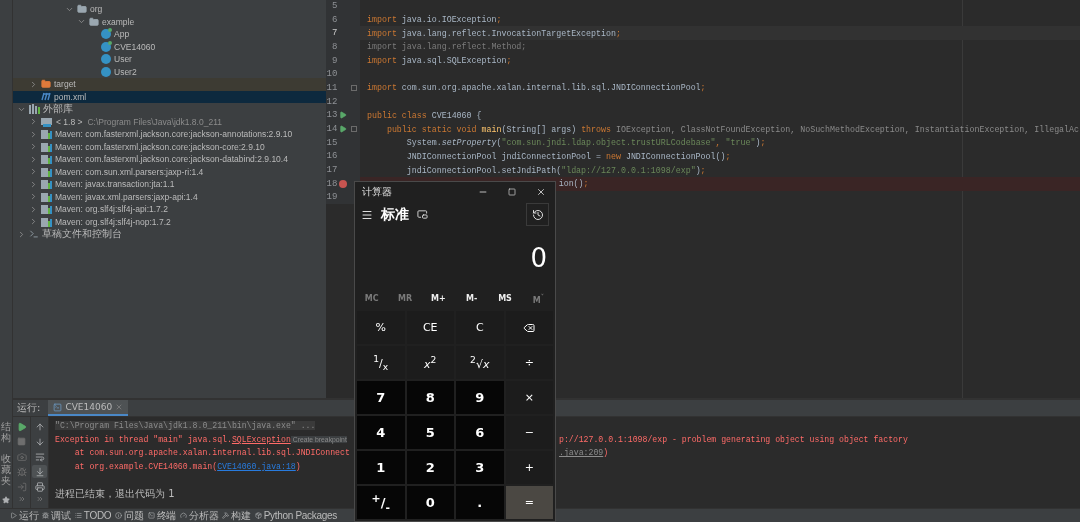 The width and height of the screenshot is (1080, 522). Describe the element at coordinates (430, 432) in the screenshot. I see `calculator-key: 5` at that location.